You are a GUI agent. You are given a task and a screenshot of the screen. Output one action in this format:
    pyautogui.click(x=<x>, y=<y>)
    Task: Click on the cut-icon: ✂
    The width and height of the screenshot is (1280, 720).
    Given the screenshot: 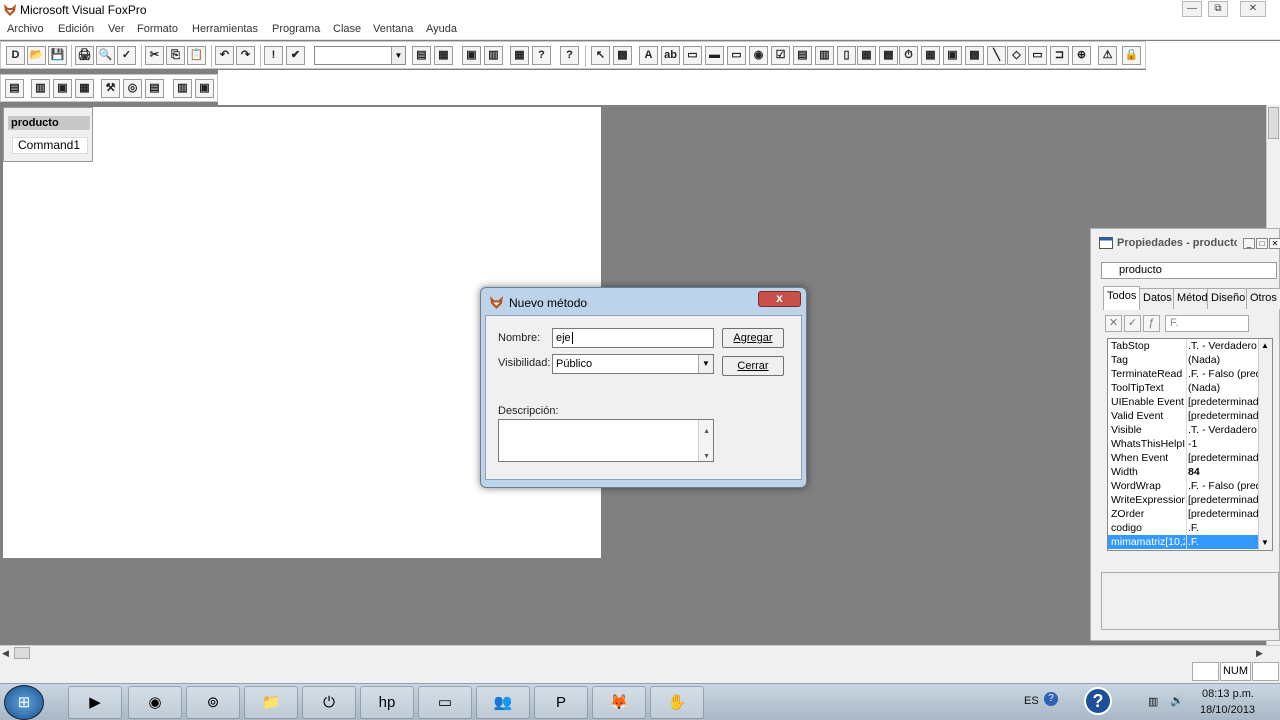 What is the action you would take?
    pyautogui.click(x=154, y=55)
    